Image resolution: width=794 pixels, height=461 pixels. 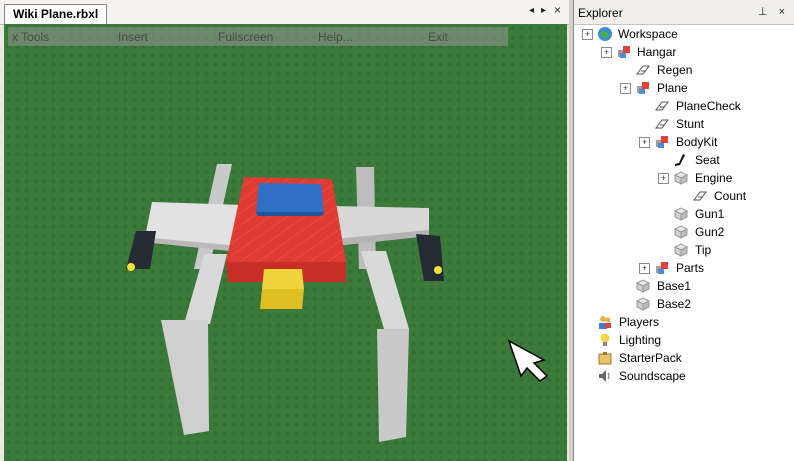 What do you see at coordinates (131, 267) in the screenshot?
I see `left-gun-tip` at bounding box center [131, 267].